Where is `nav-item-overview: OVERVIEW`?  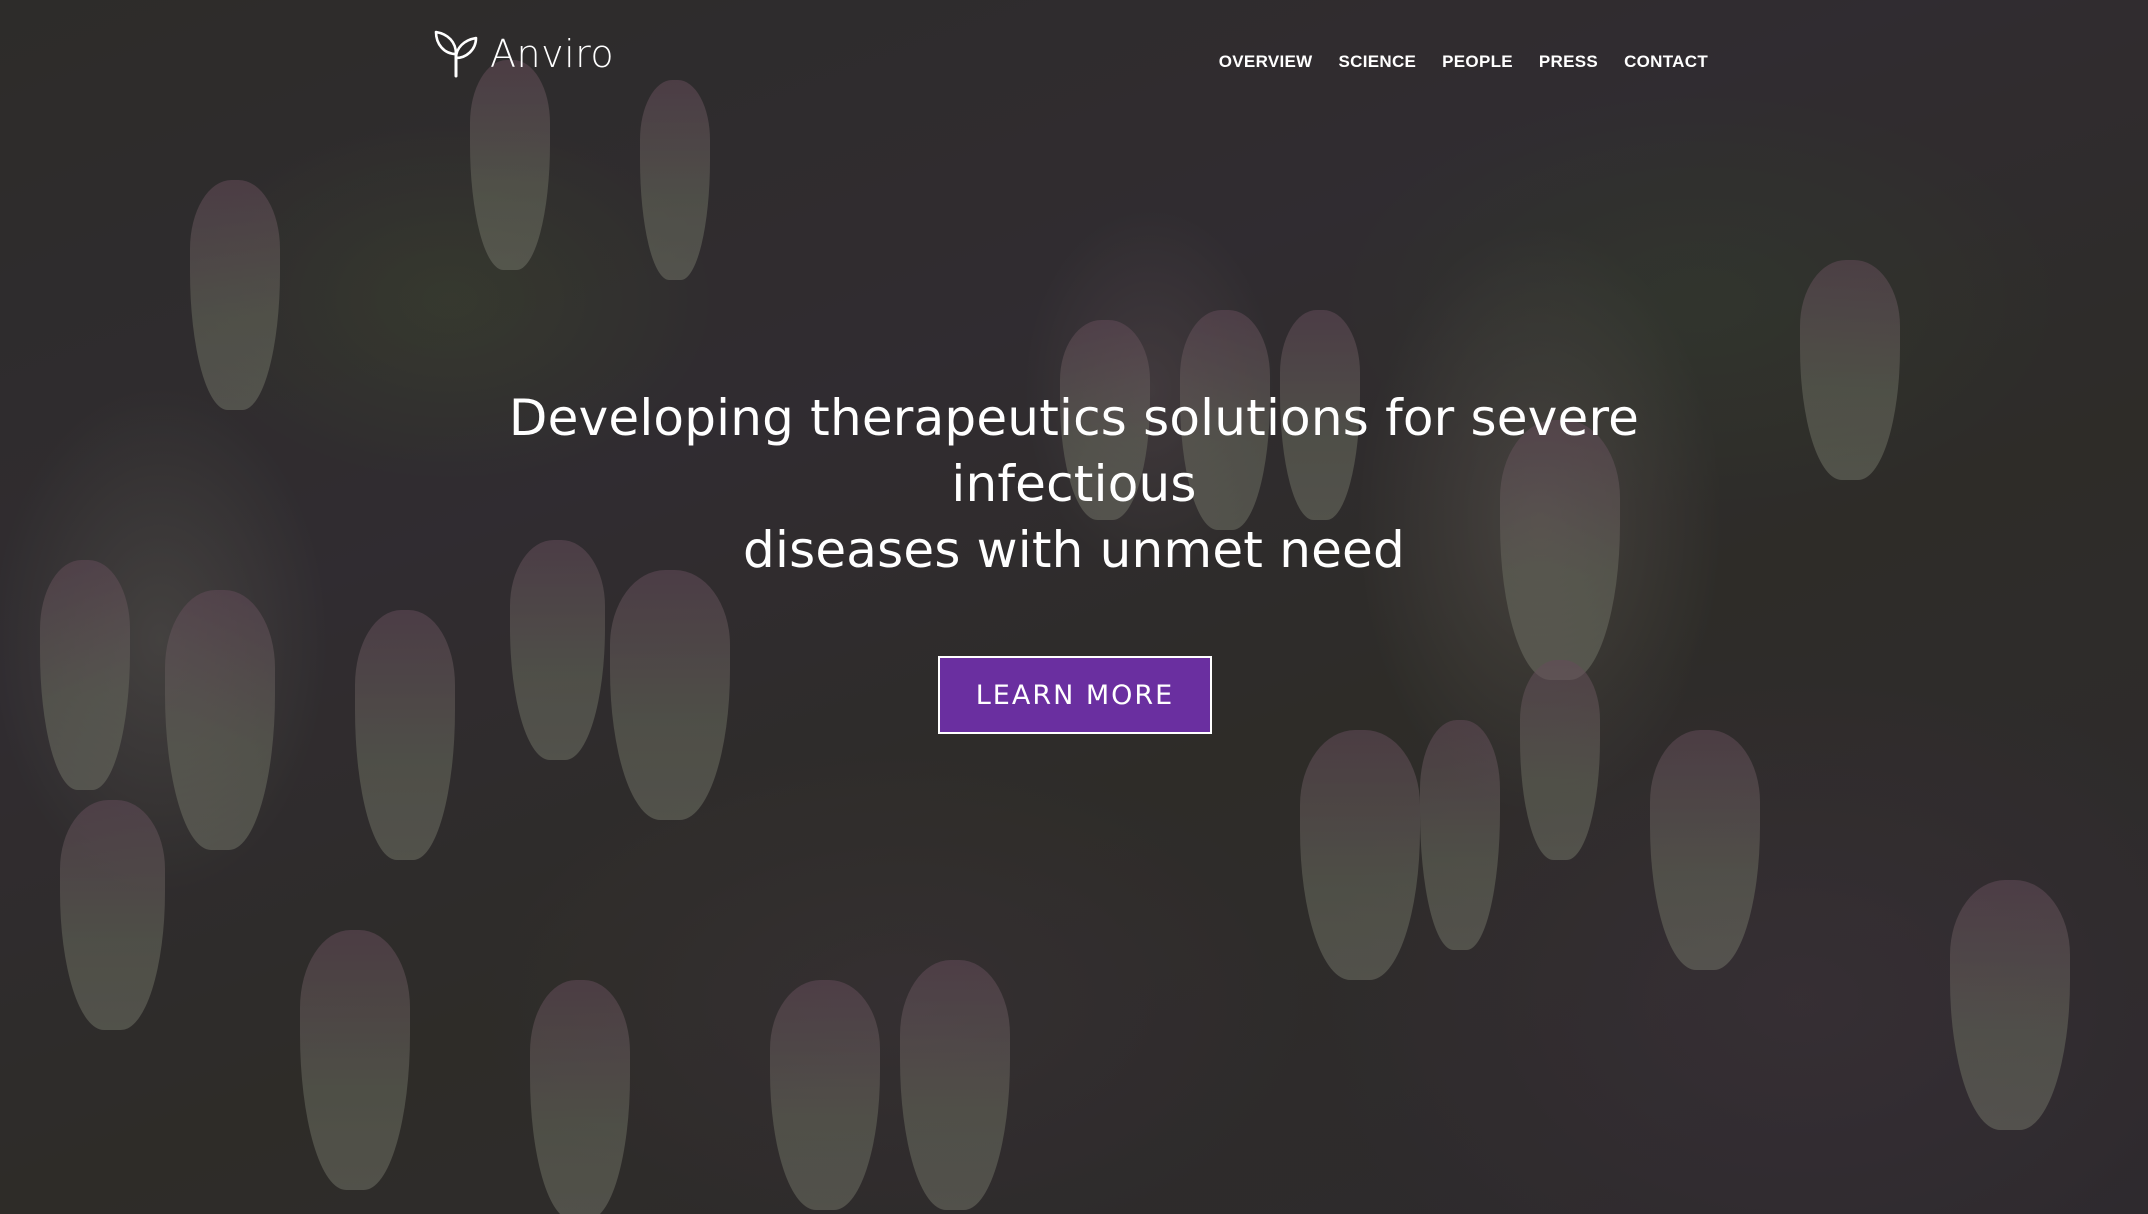
nav-item-overview: OVERVIEW is located at coordinates (1266, 62).